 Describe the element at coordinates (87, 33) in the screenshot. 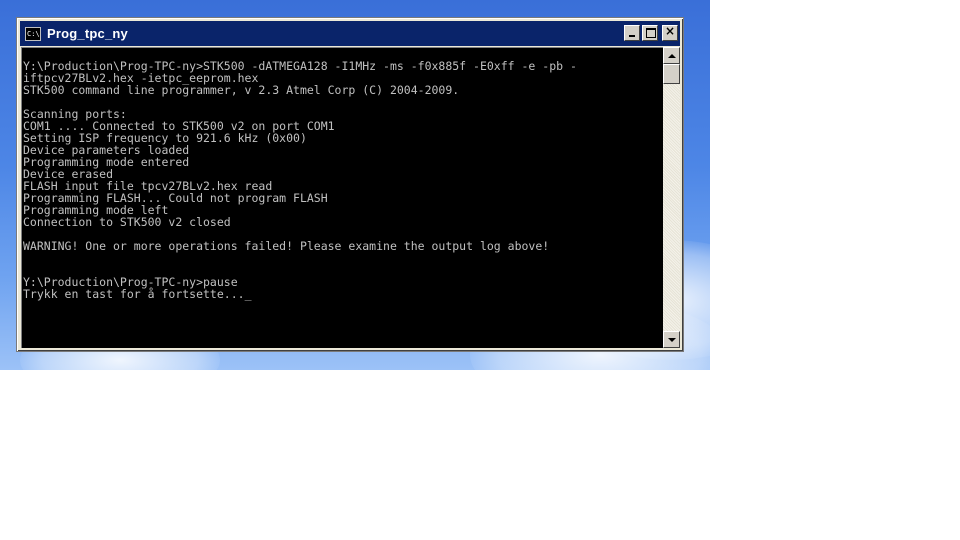

I see `window-title: Prog_tpc_ny` at that location.